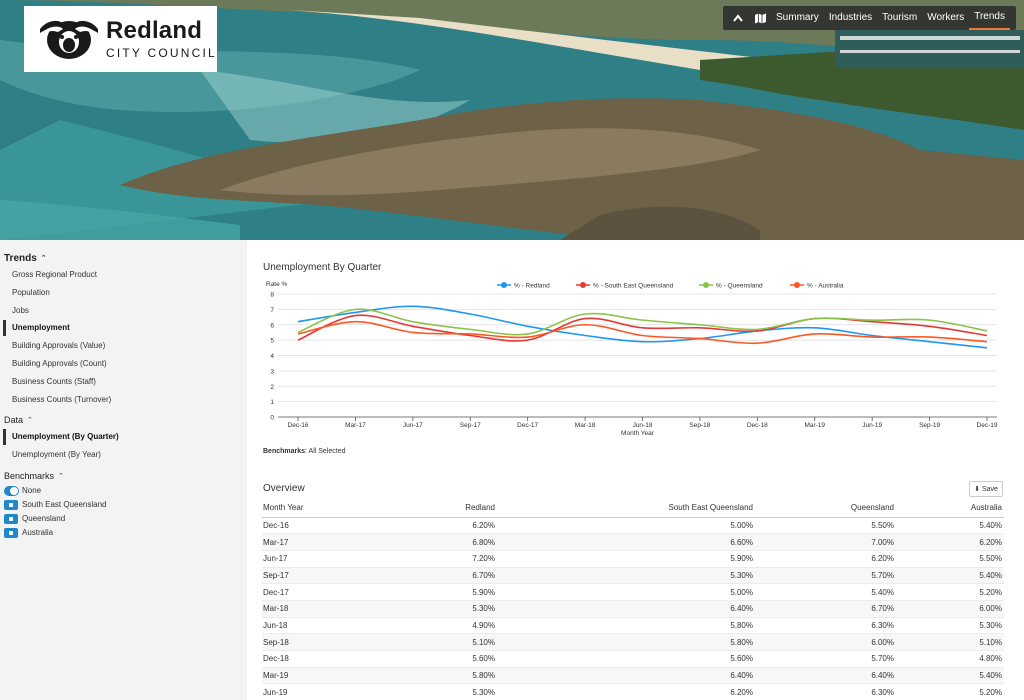  What do you see at coordinates (277, 284) in the screenshot?
I see `y-axis-label: Rate %` at bounding box center [277, 284].